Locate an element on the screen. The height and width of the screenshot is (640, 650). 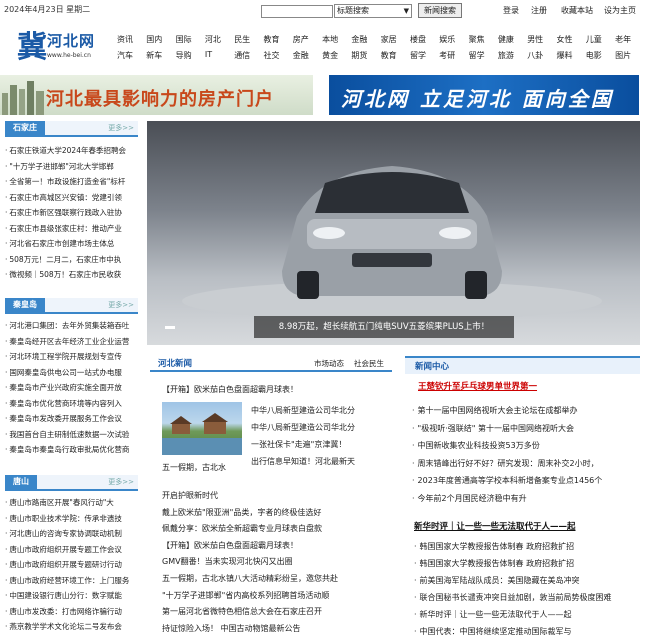
list-item: 中国代表：中国将继续坚定推动国际裁军与 is located at coordinates (513, 631).